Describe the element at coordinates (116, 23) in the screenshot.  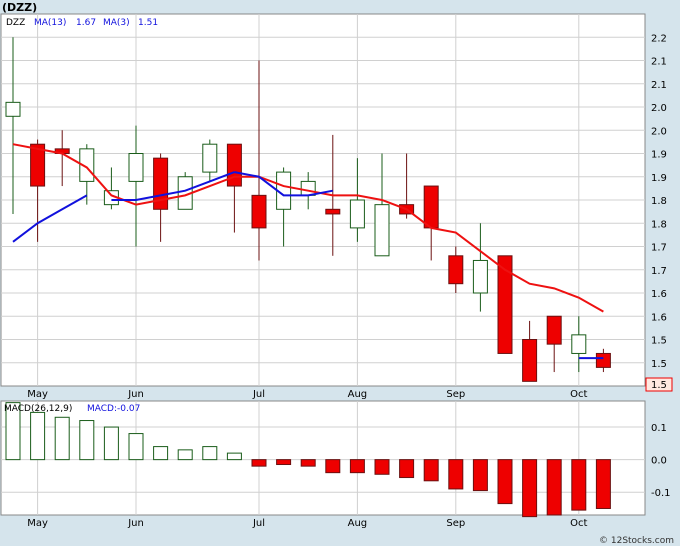
I see `legend-ma3-label: MA(3)` at that location.